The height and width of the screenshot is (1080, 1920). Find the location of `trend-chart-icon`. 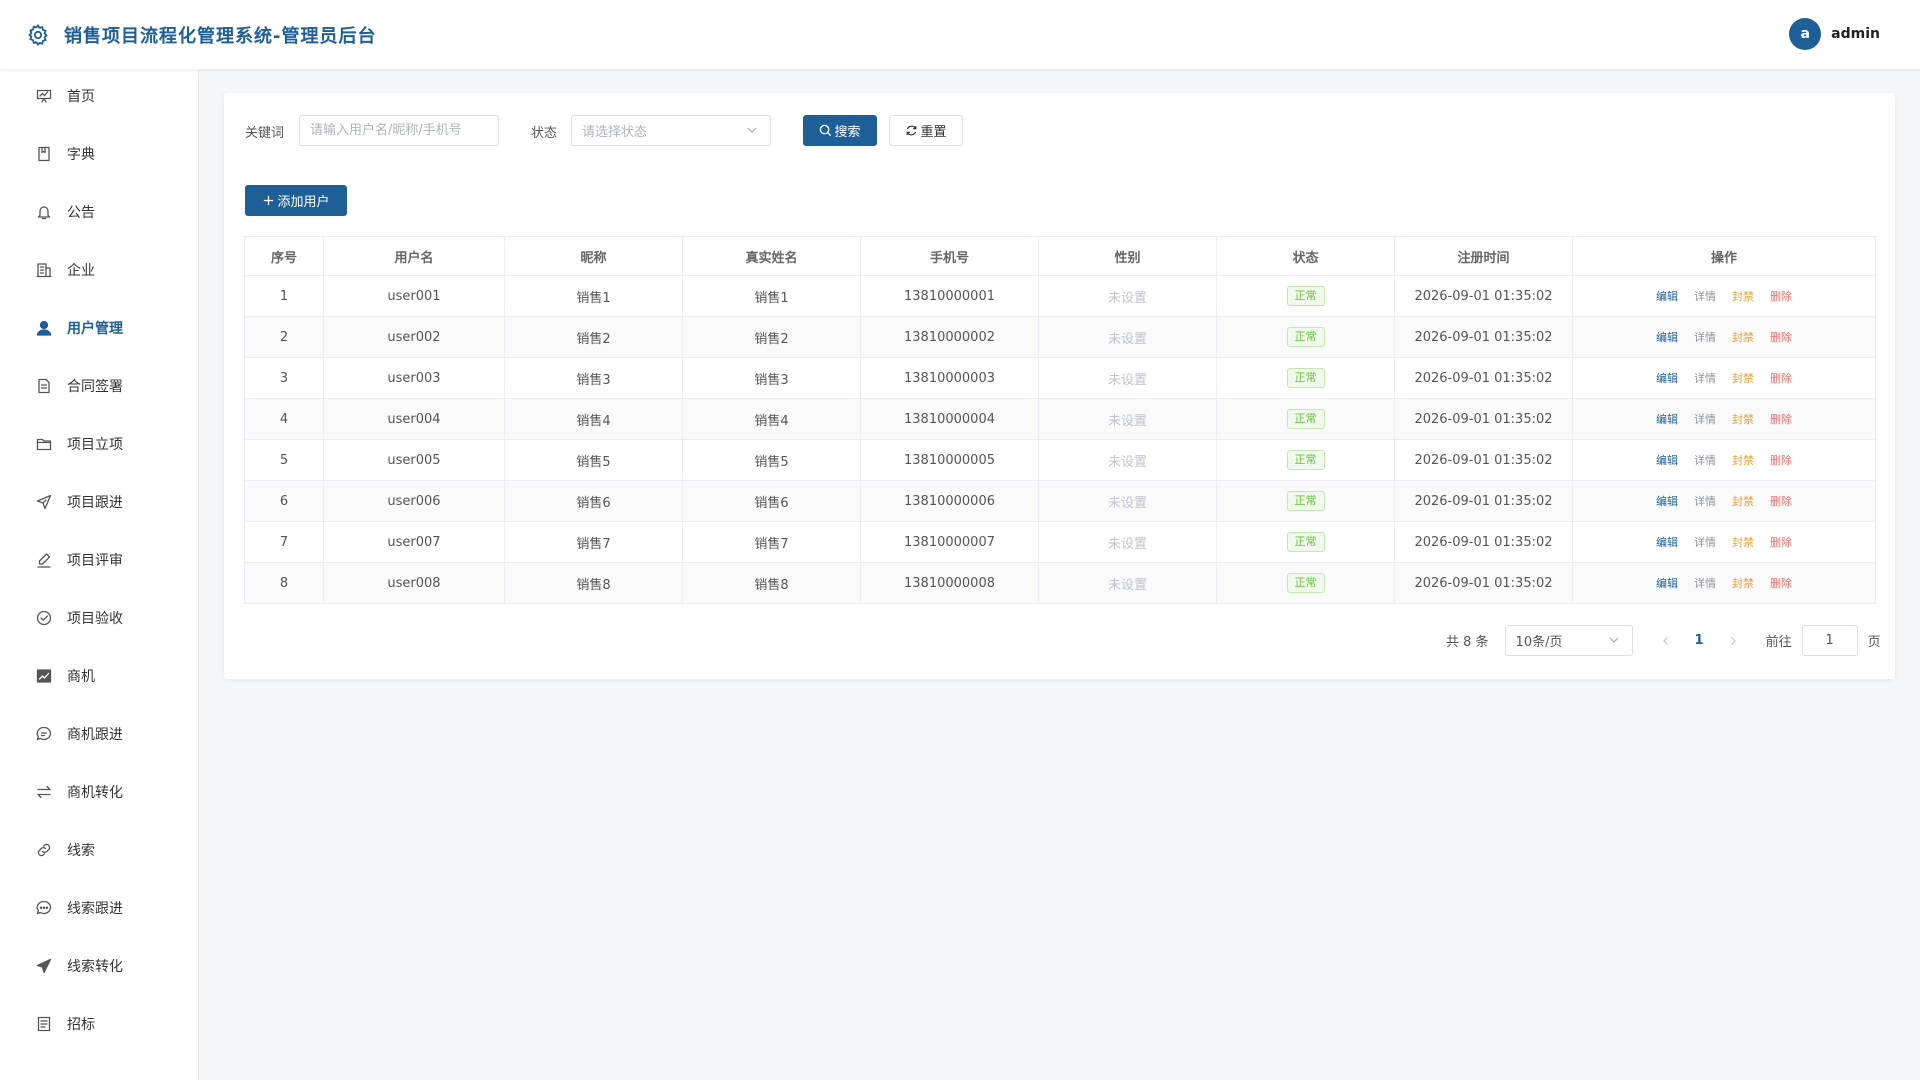

trend-chart-icon is located at coordinates (44, 676).